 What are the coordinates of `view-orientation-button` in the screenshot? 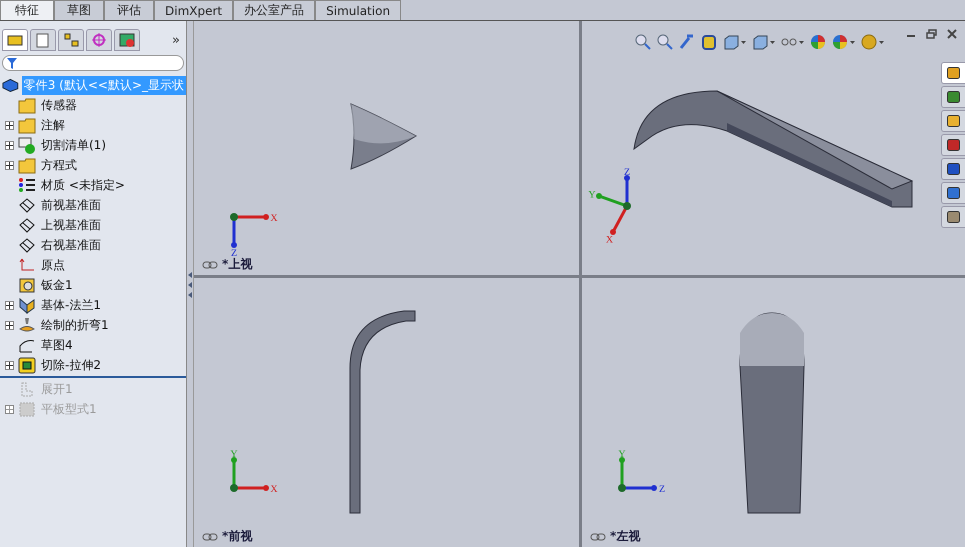 It's located at (734, 42).